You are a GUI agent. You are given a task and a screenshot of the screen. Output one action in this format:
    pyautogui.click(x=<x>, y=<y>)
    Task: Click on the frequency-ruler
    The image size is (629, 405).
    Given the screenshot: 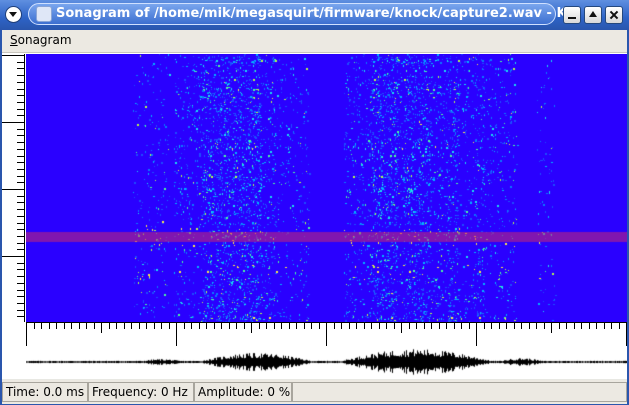 What is the action you would take?
    pyautogui.click(x=13, y=188)
    